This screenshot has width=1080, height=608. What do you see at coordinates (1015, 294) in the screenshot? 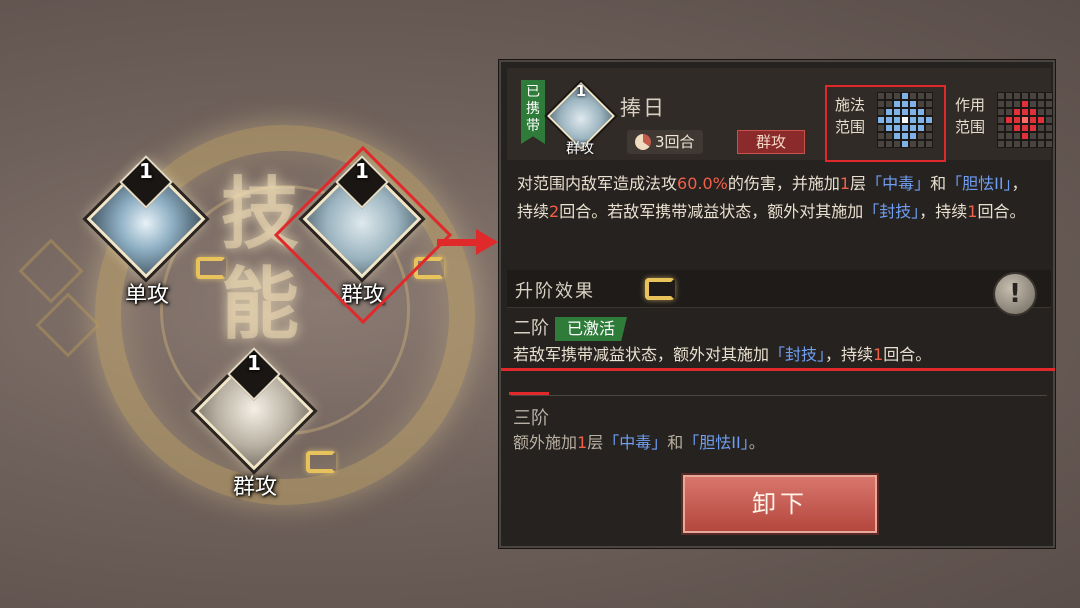
I see `info-icon: !` at bounding box center [1015, 294].